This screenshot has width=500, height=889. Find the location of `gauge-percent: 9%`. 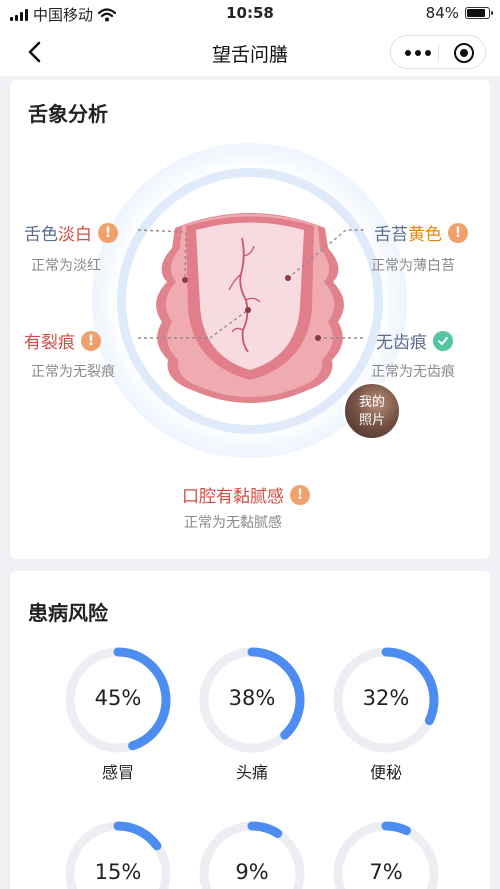

gauge-percent: 9% is located at coordinates (252, 872).